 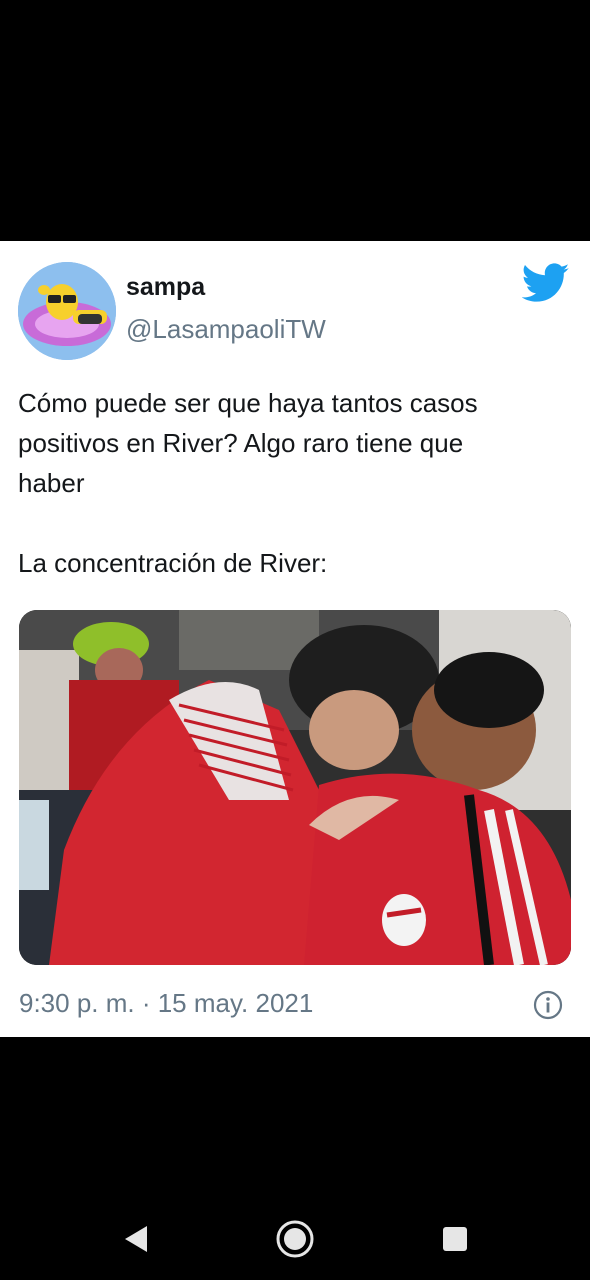 I want to click on back-icon, so click(x=135, y=1239).